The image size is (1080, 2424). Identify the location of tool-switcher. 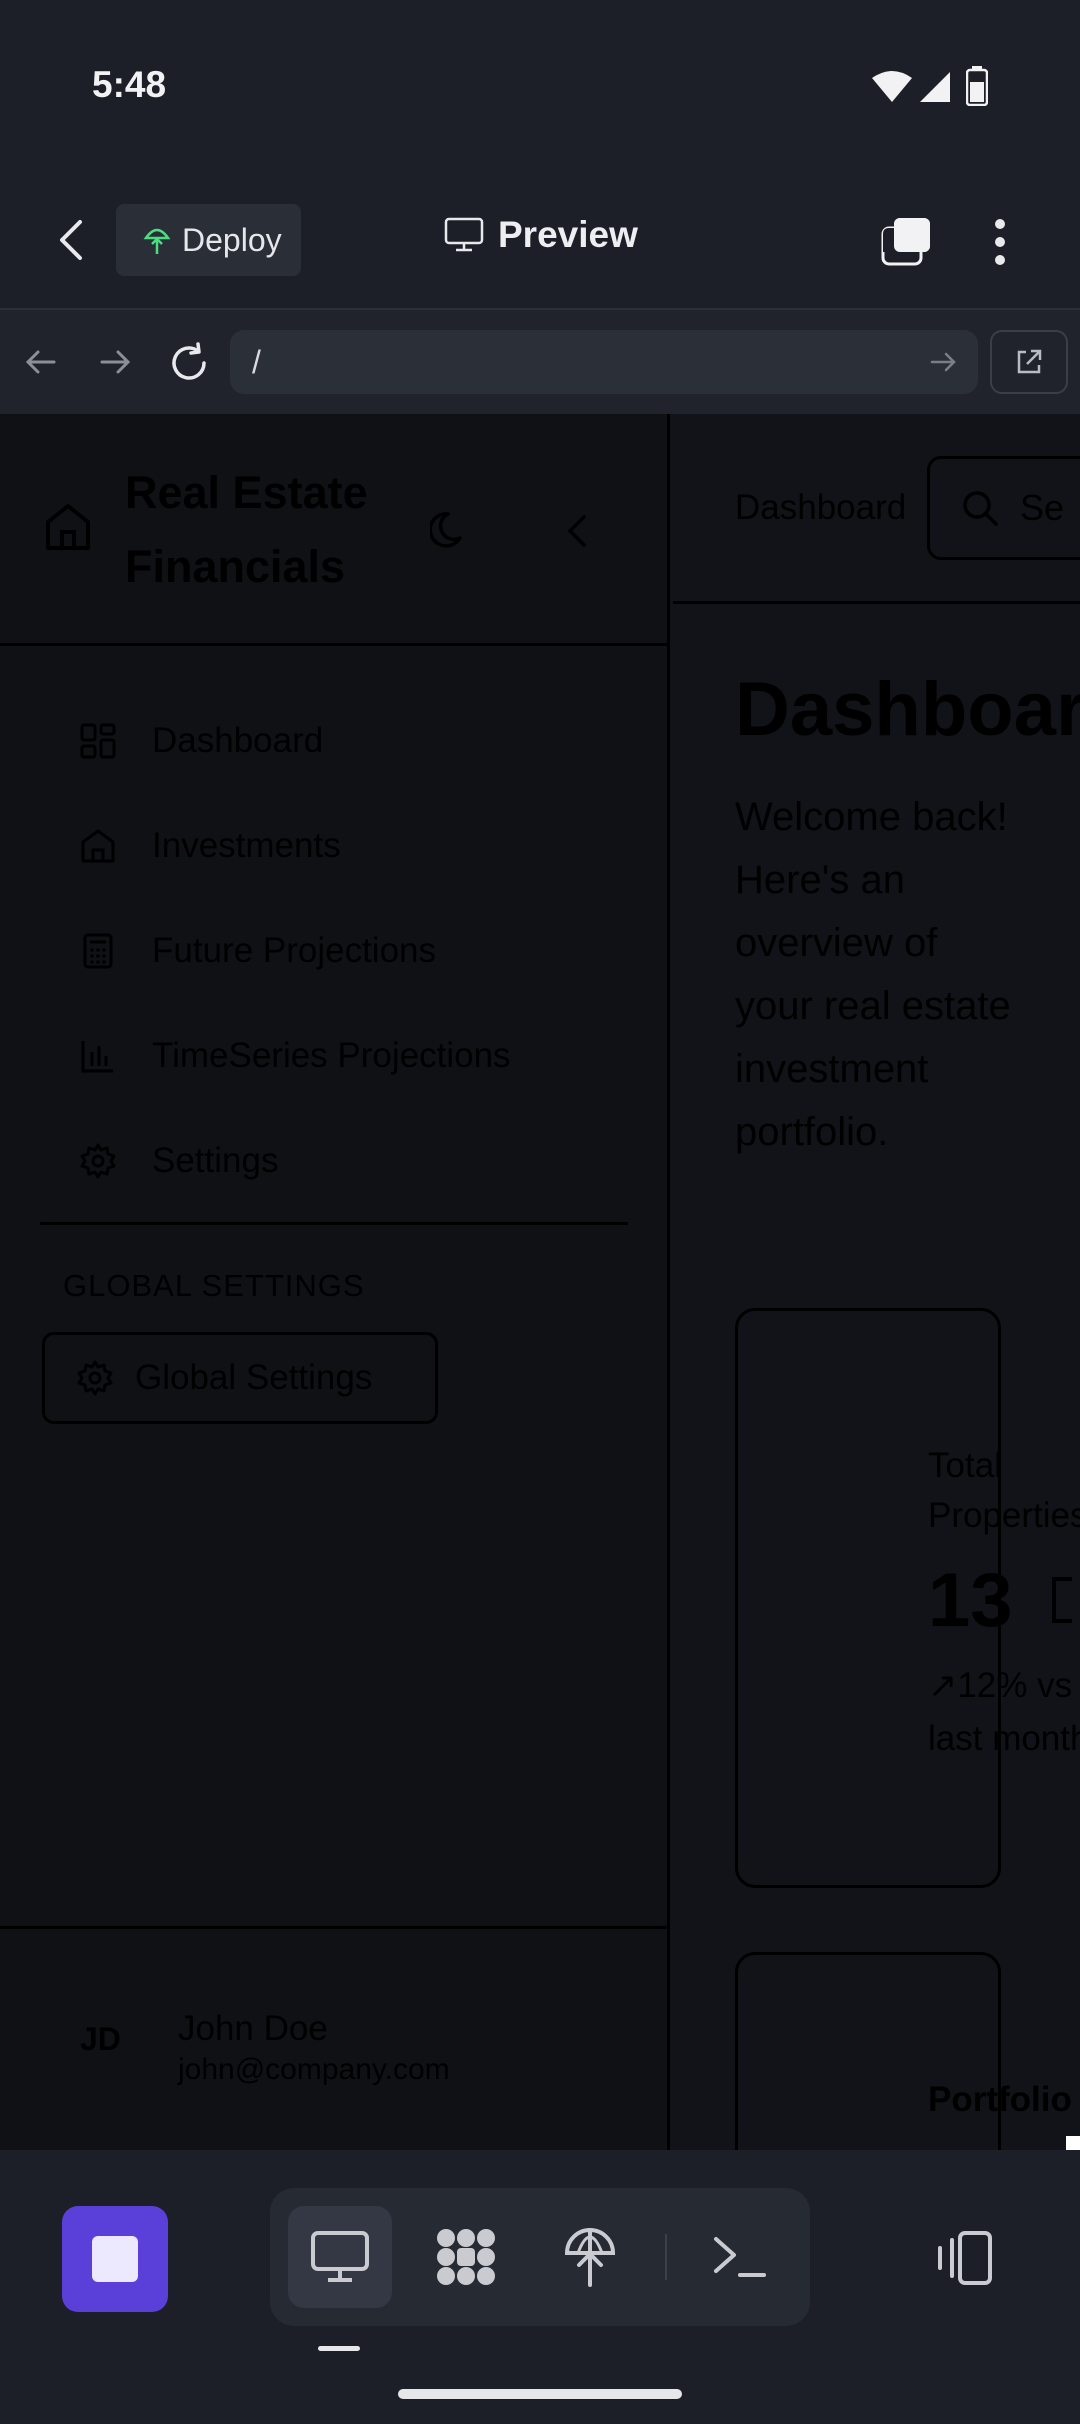
(540, 2257).